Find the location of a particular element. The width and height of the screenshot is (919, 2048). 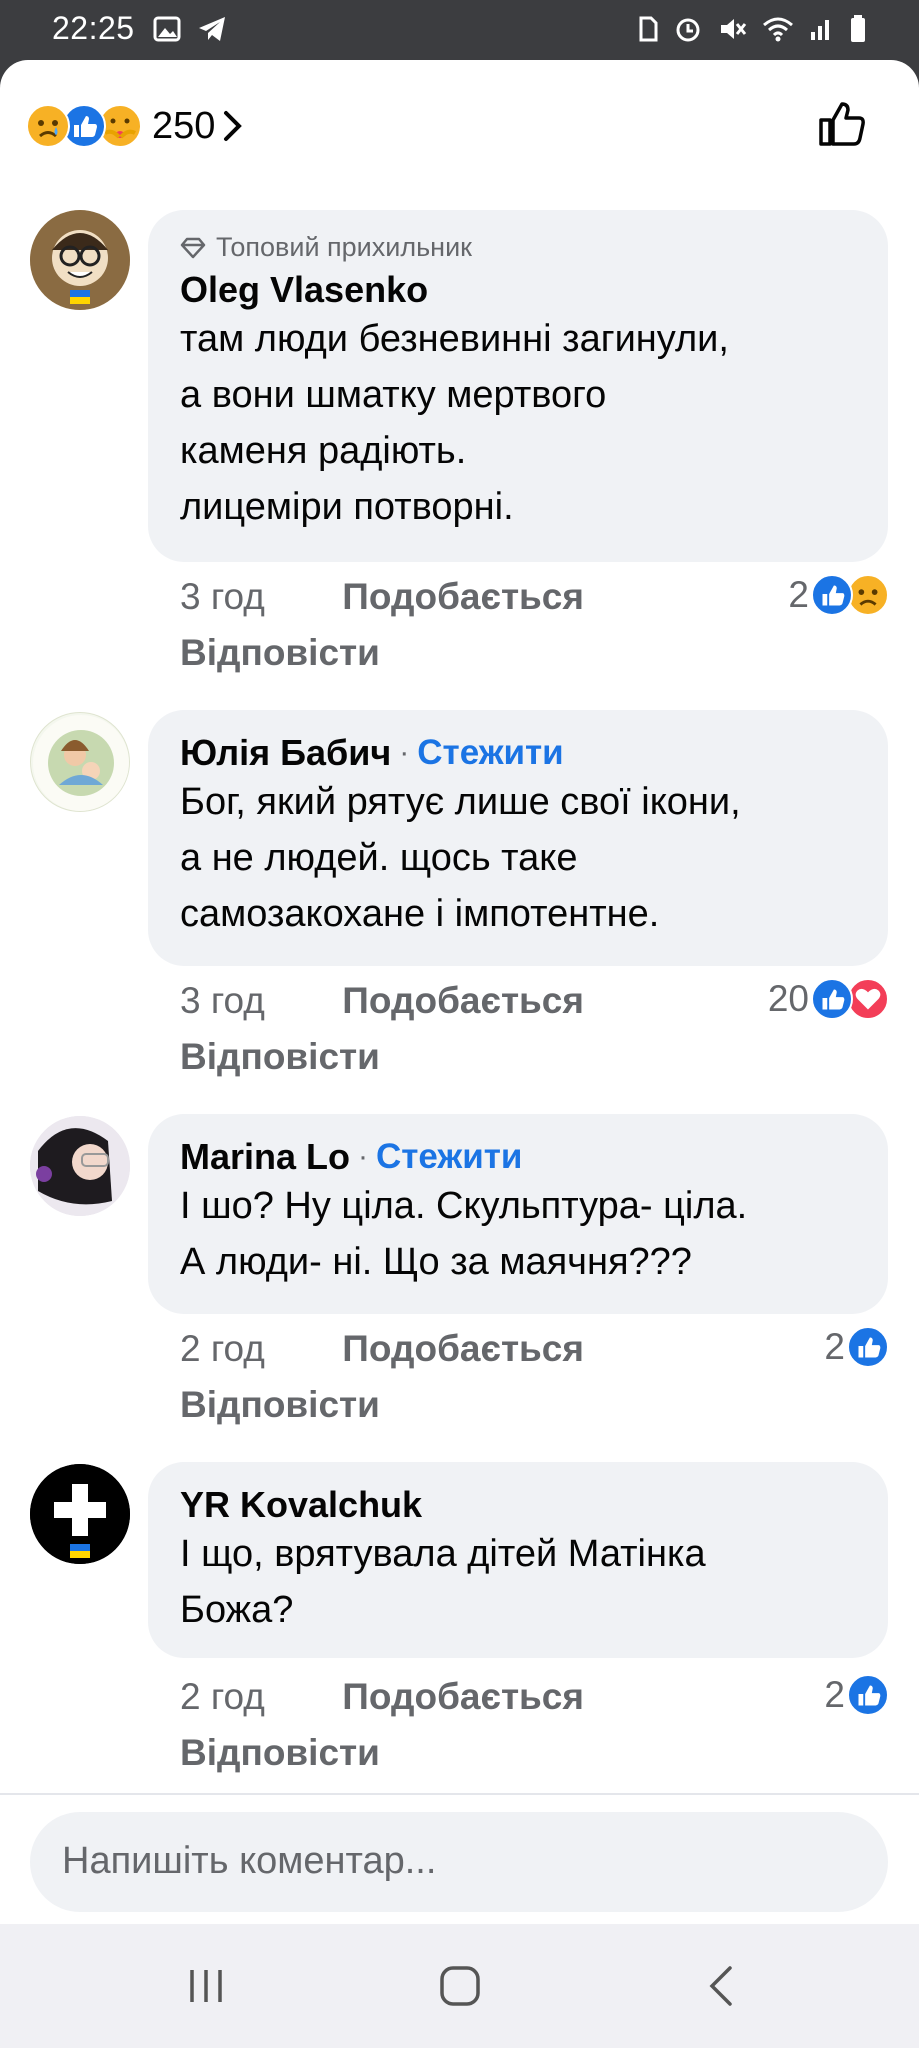

reactions-count: 250 is located at coordinates (184, 125).